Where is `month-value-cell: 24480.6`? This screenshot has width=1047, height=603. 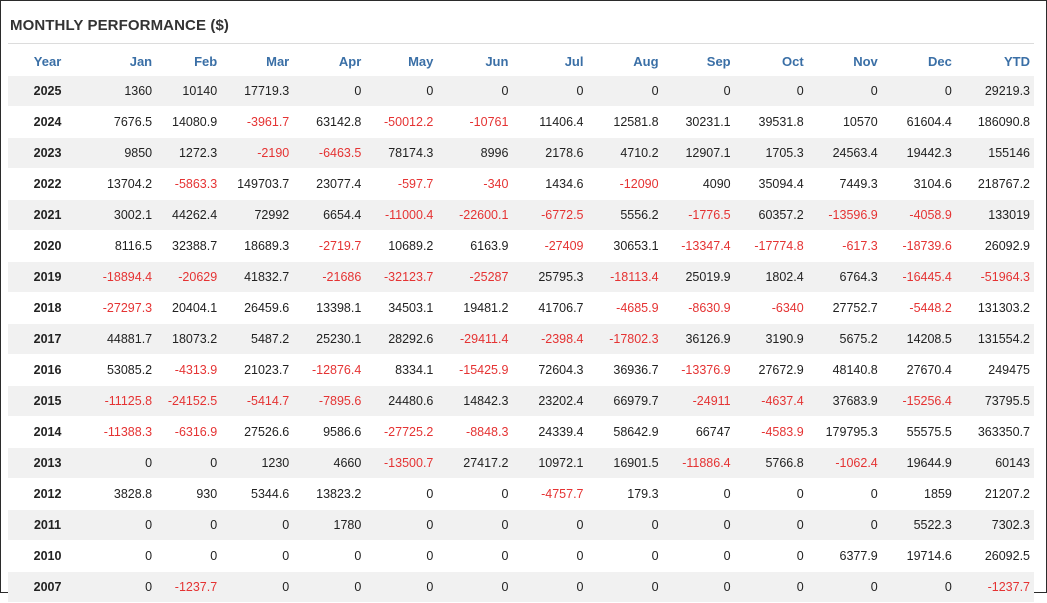 month-value-cell: 24480.6 is located at coordinates (401, 401).